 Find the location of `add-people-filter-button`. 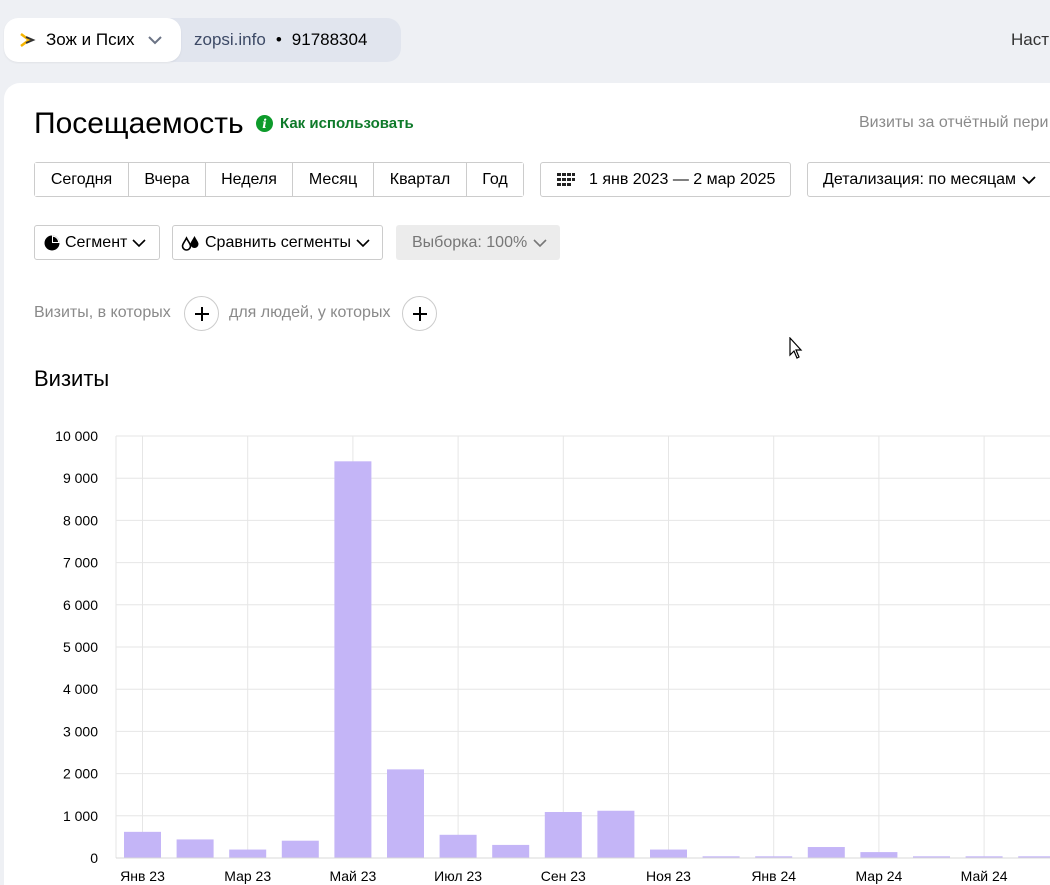

add-people-filter-button is located at coordinates (419, 313).